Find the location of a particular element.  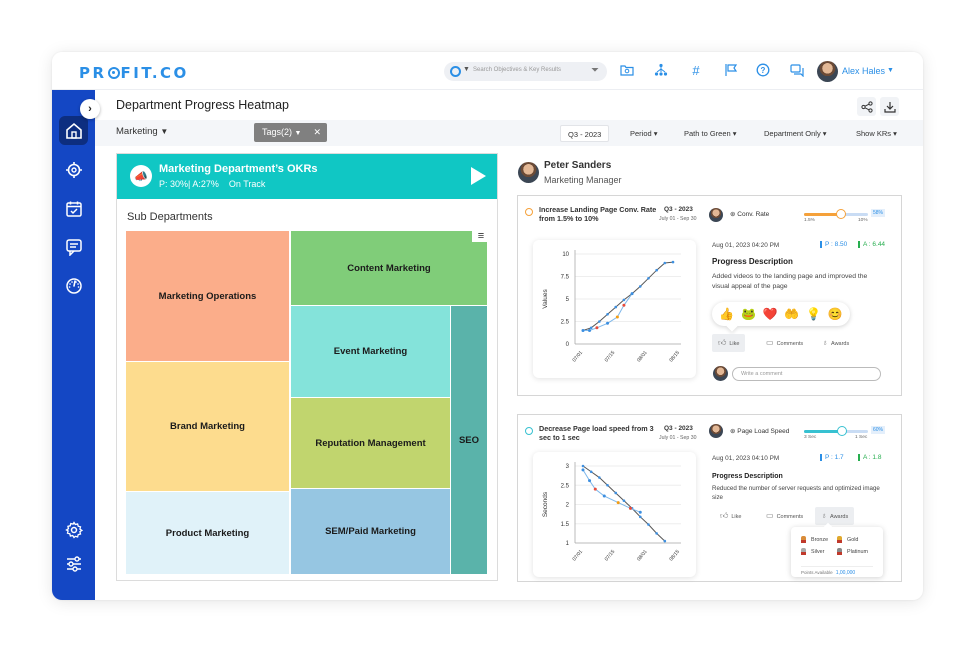

tile-marketing-operations: Marketing Operations is located at coordinates (207, 296).